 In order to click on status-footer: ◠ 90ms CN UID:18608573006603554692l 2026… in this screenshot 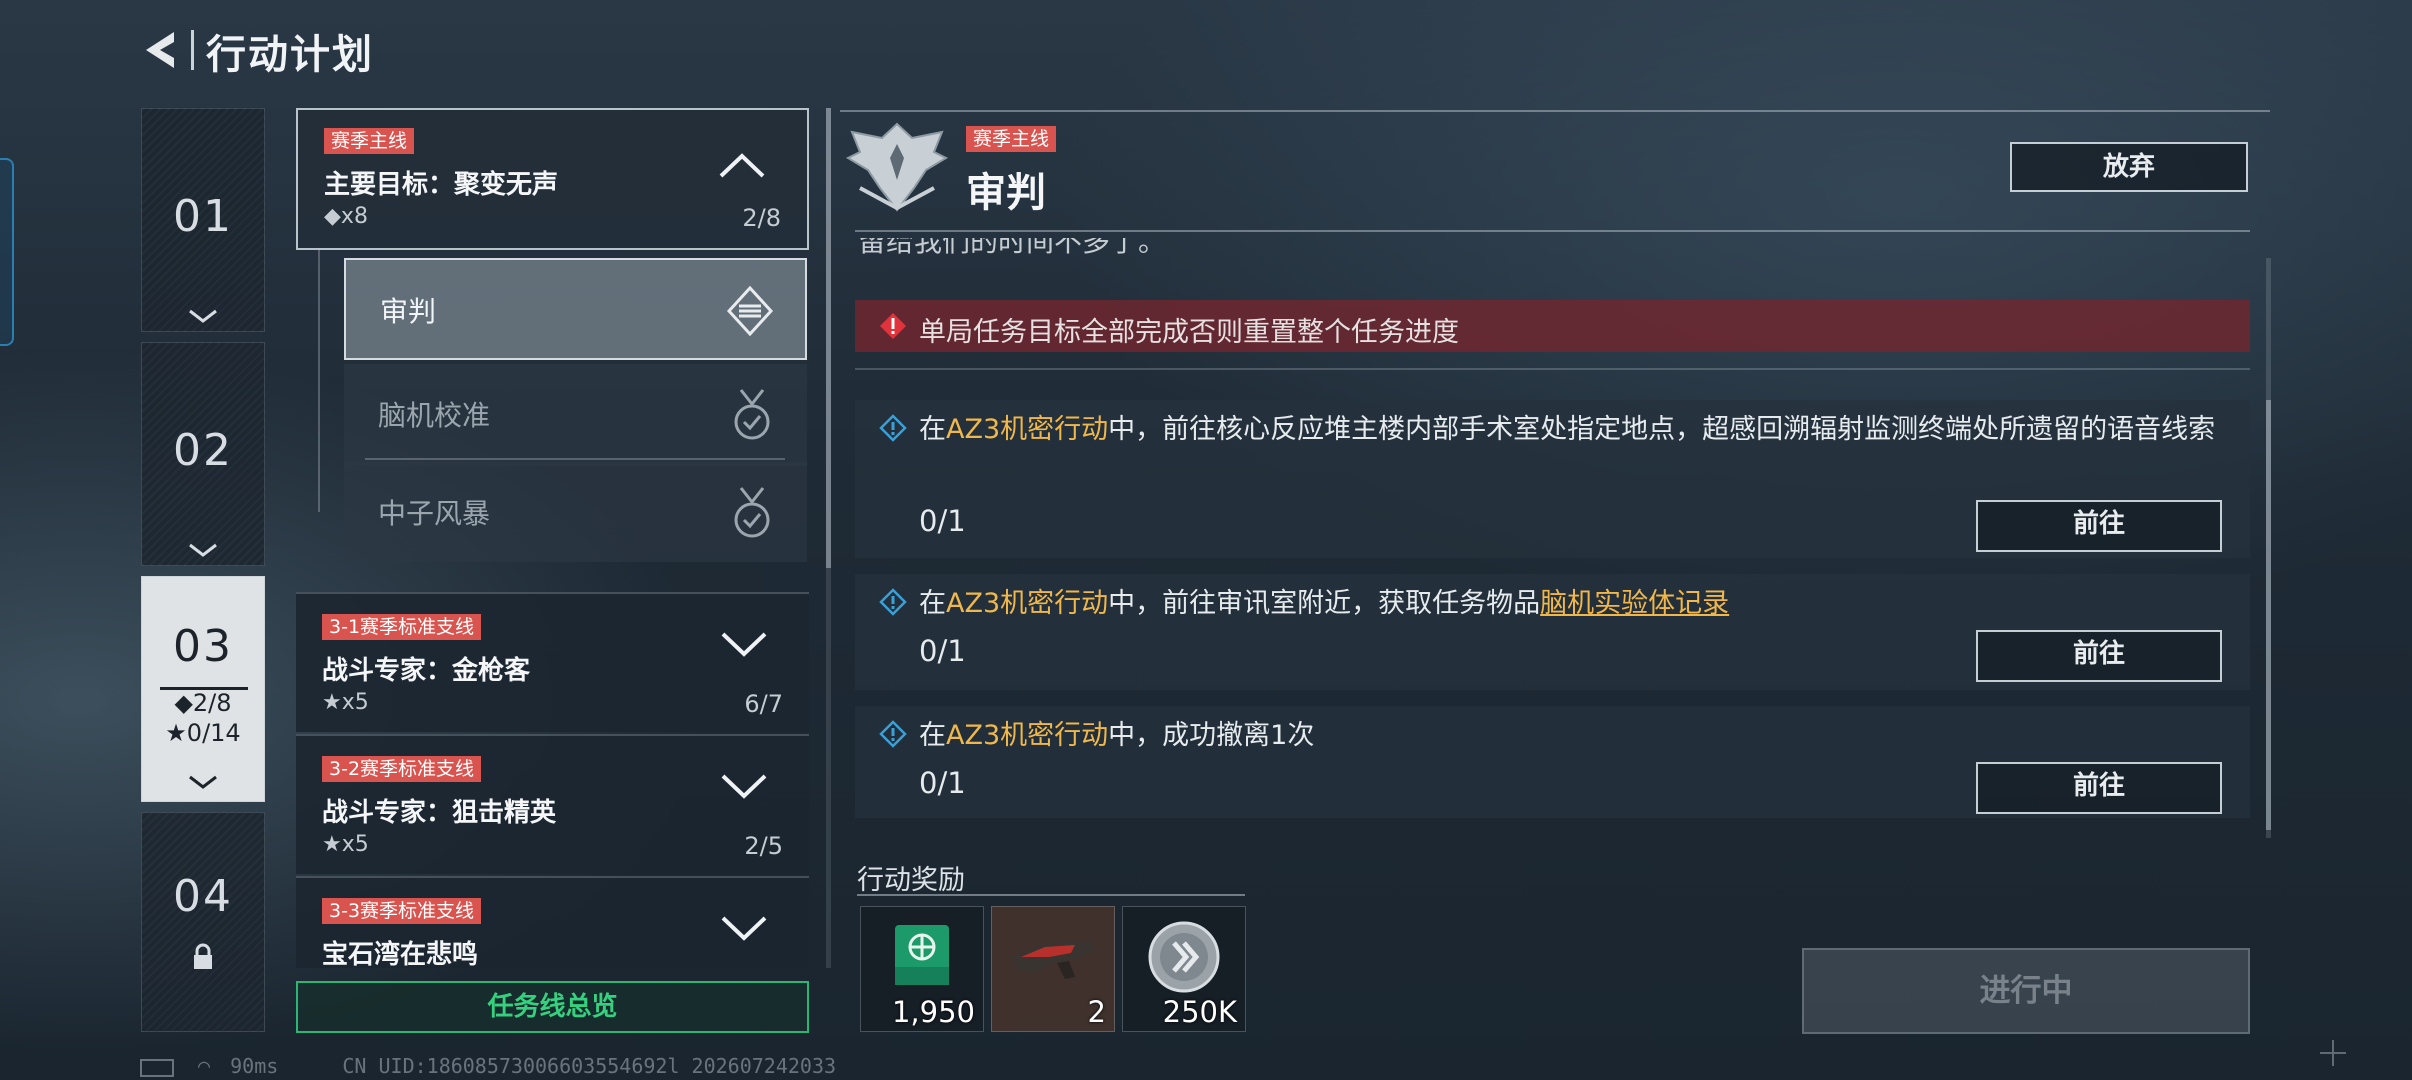, I will do `click(488, 1066)`.